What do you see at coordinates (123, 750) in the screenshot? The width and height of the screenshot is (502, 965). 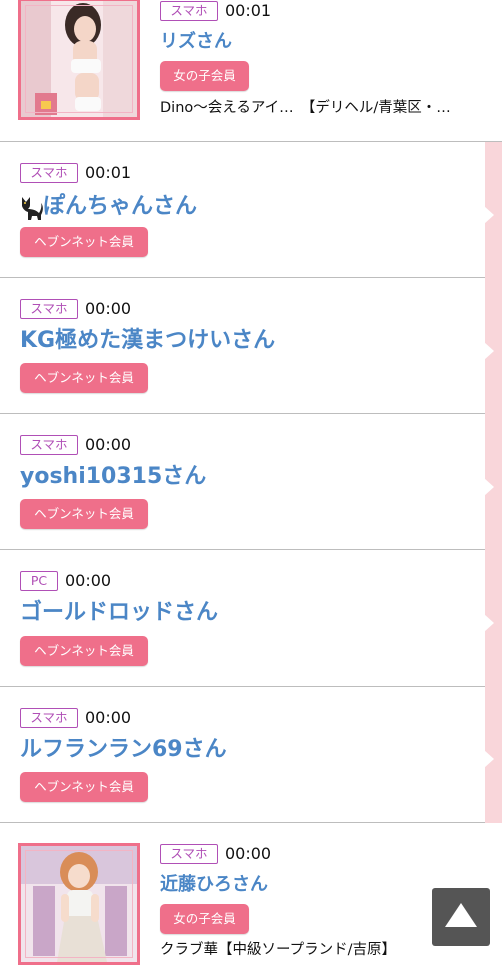 I see `user-name-link: ルフランラン69さん` at bounding box center [123, 750].